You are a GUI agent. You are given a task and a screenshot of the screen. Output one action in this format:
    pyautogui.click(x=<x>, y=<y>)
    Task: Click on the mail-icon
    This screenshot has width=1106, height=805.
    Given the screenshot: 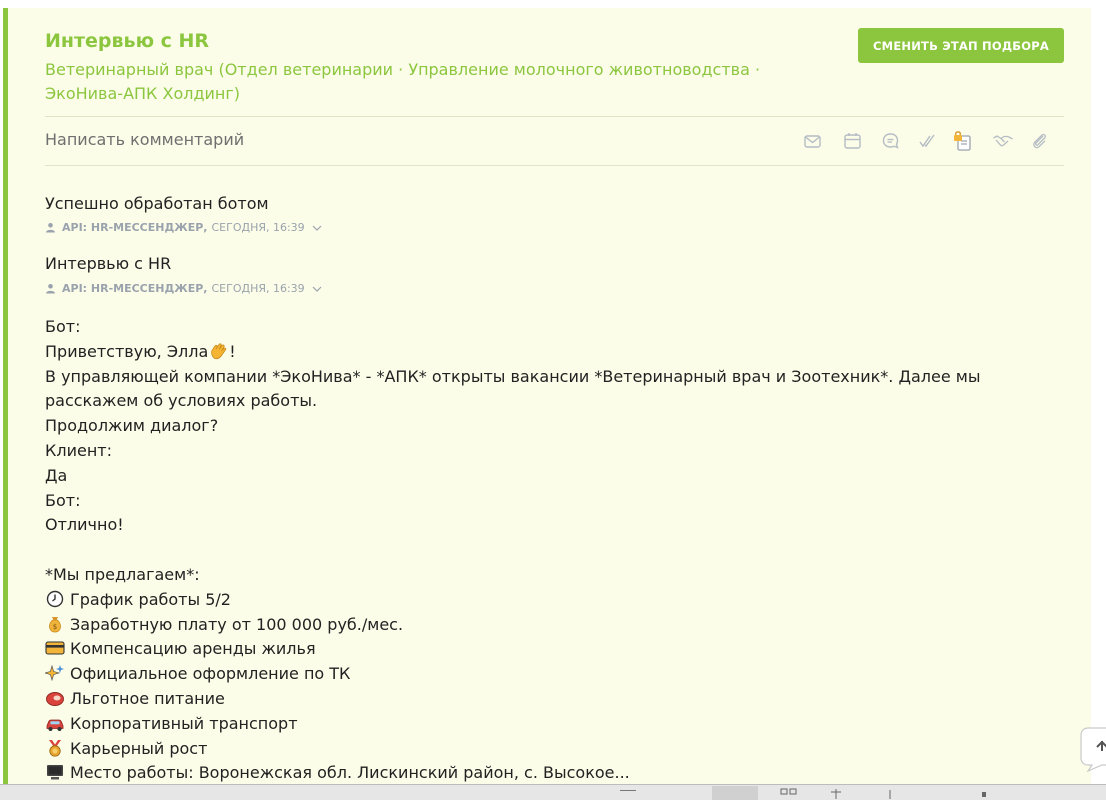 What is the action you would take?
    pyautogui.click(x=813, y=141)
    